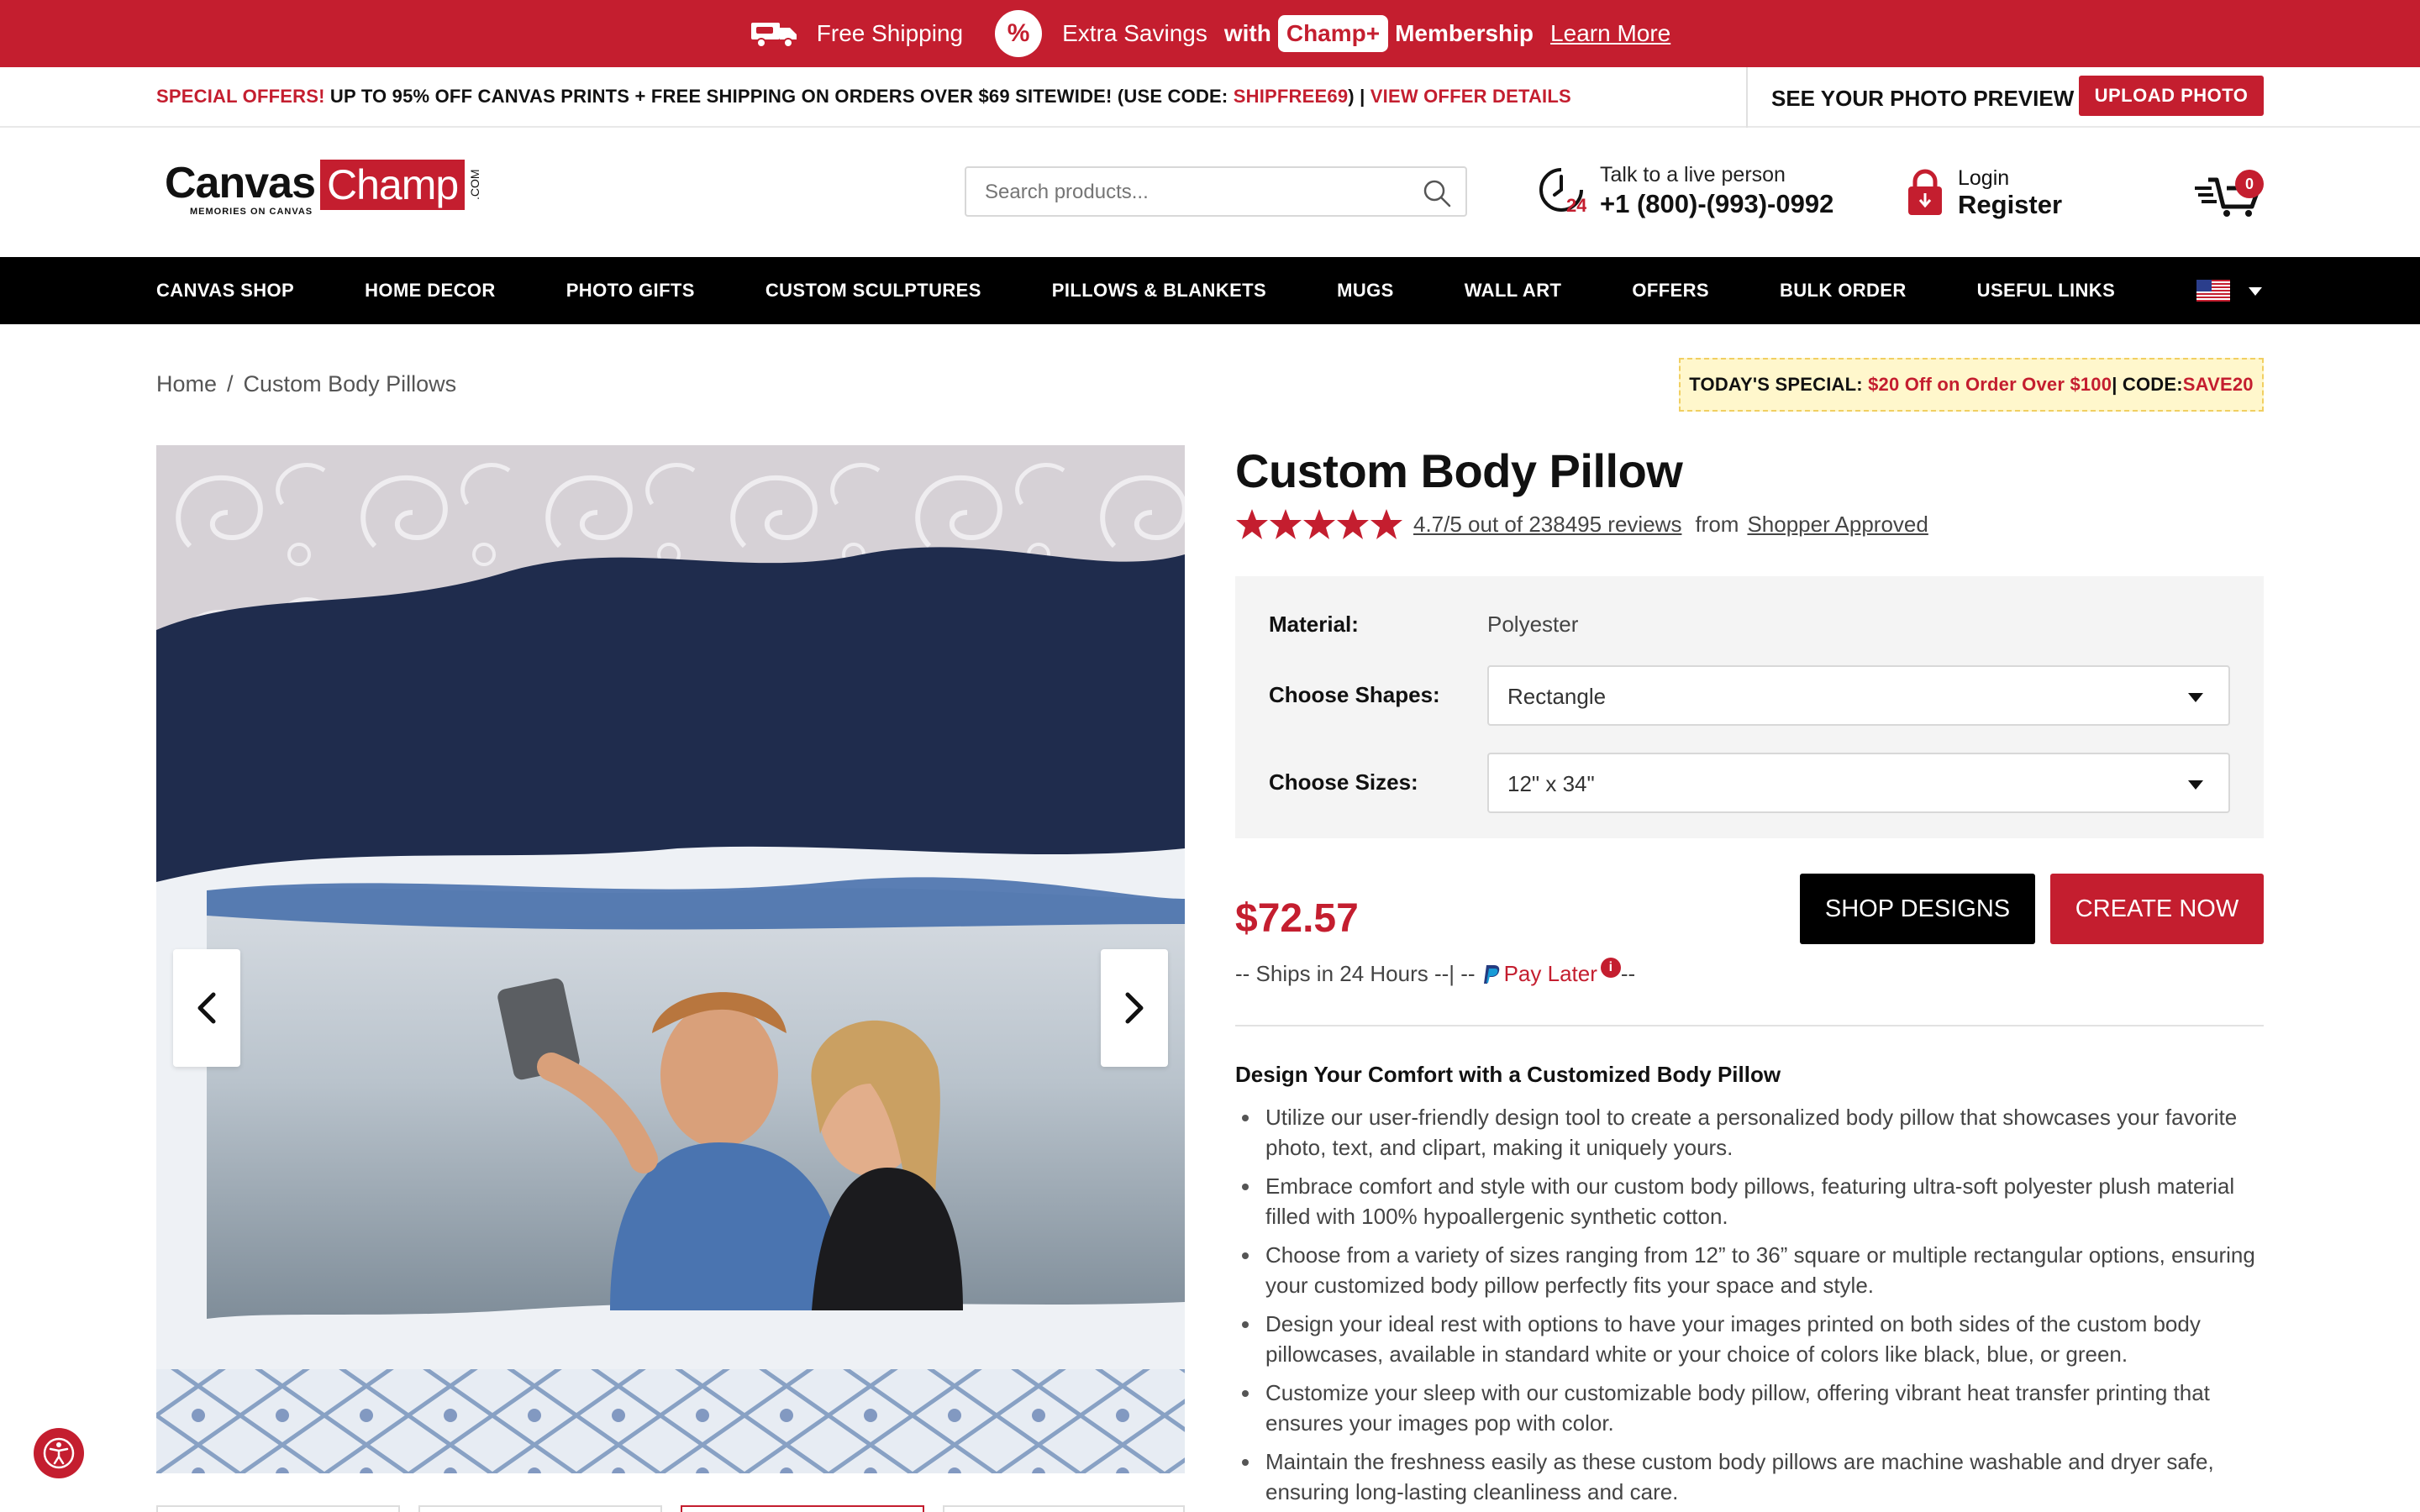  I want to click on special-label: TODAY'S SPECIAL:, so click(1776, 384).